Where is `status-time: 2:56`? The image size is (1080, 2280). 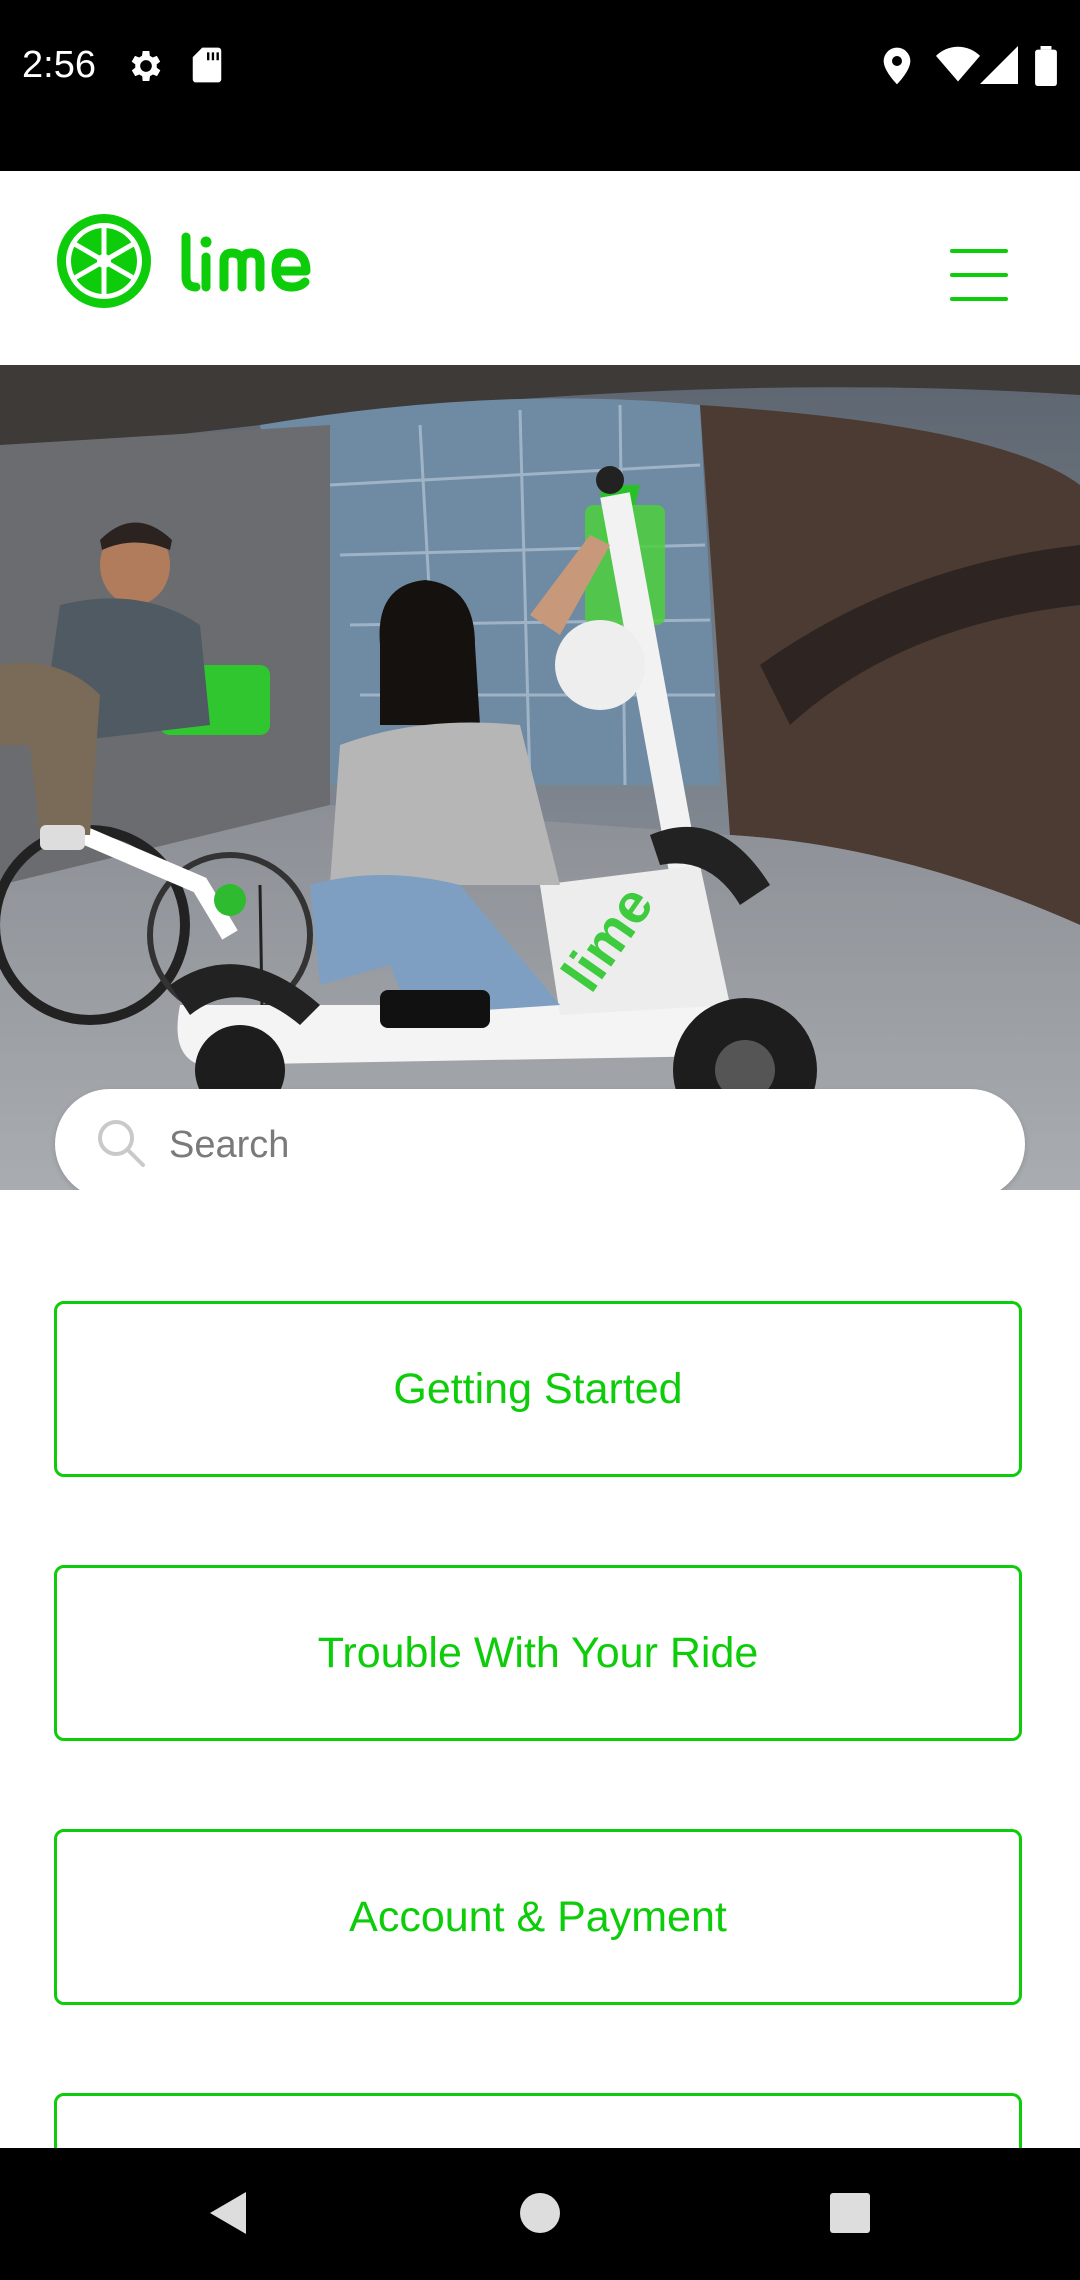
status-time: 2:56 is located at coordinates (59, 65).